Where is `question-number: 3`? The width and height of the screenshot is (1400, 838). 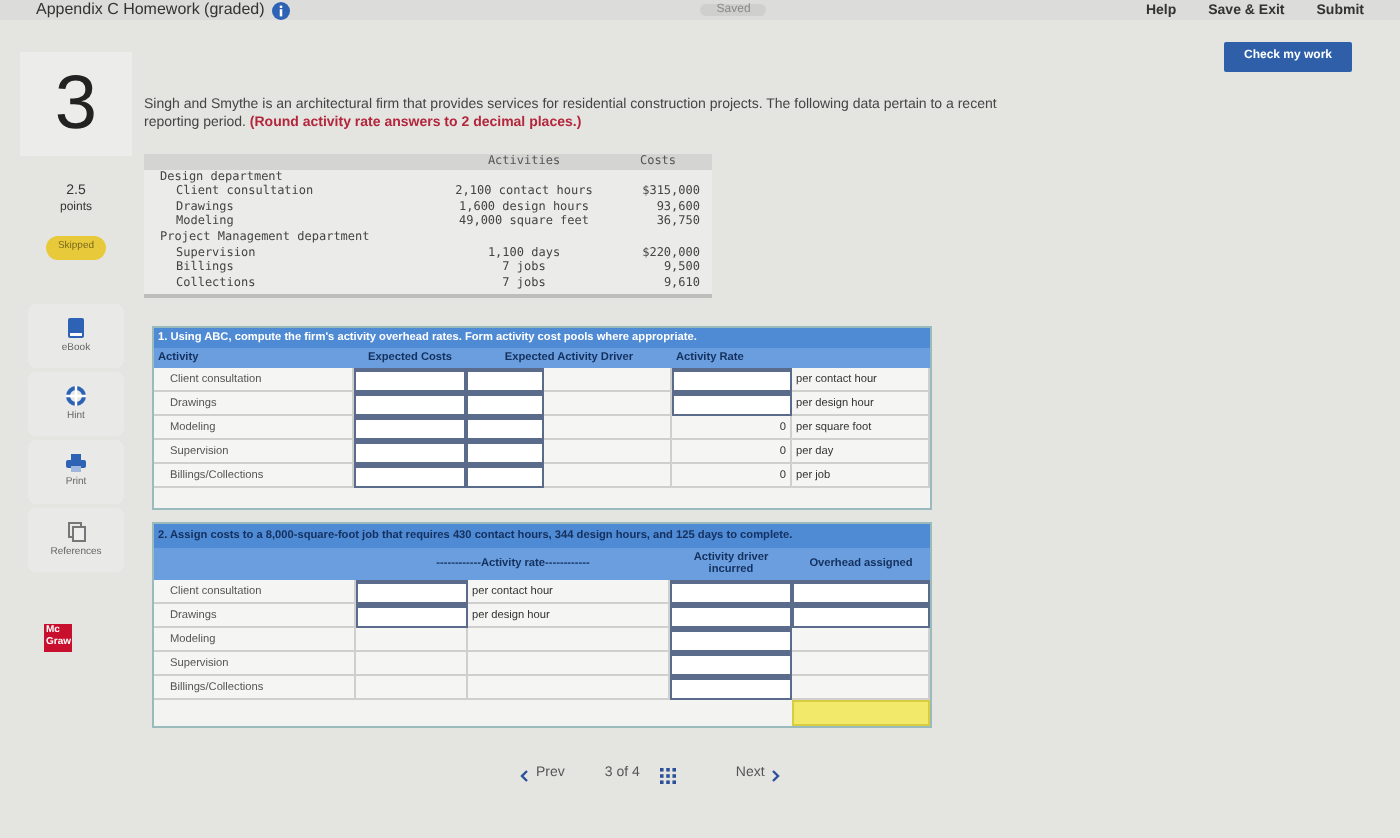 question-number: 3 is located at coordinates (76, 104).